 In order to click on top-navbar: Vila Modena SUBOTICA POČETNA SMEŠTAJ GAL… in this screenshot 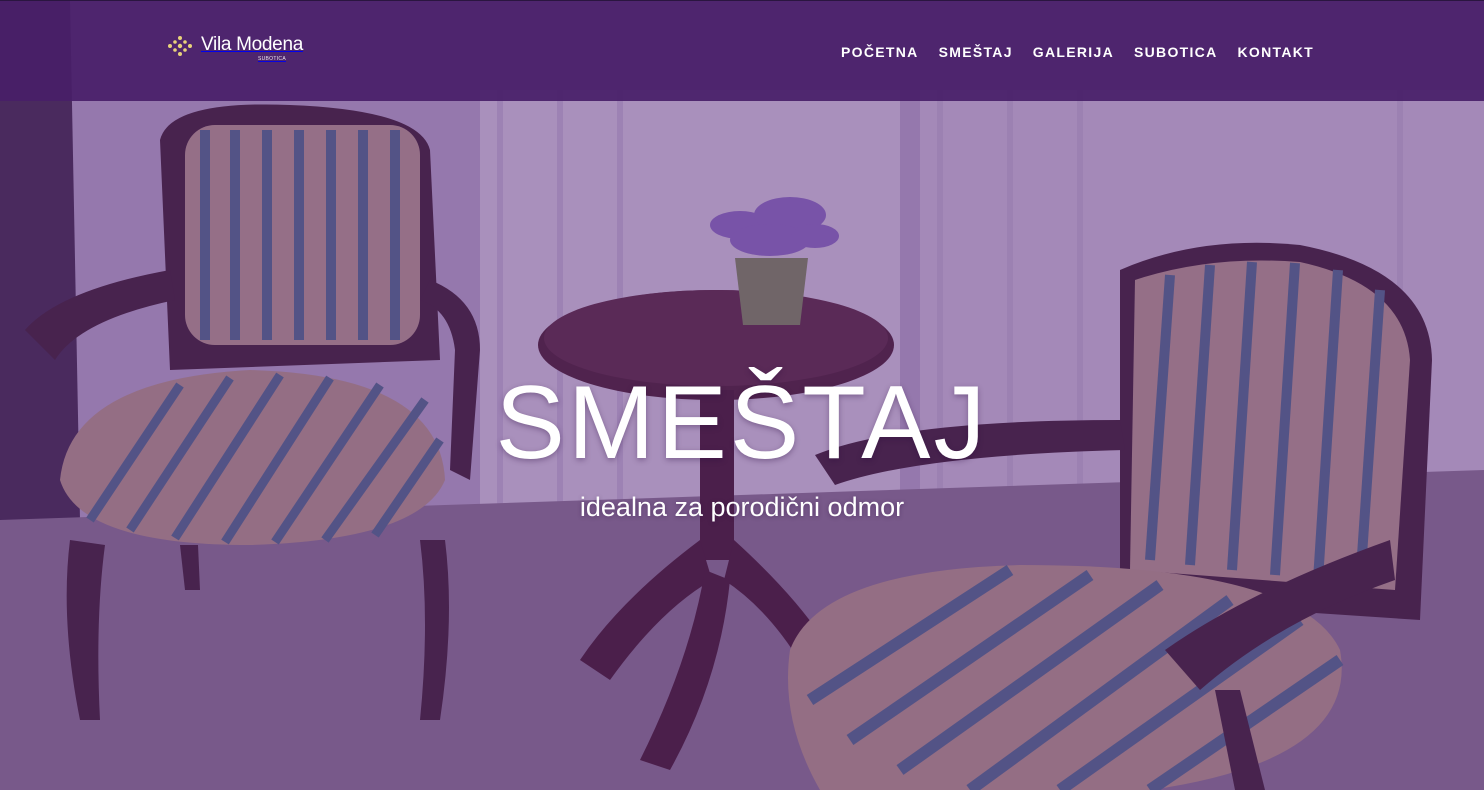, I will do `click(742, 50)`.